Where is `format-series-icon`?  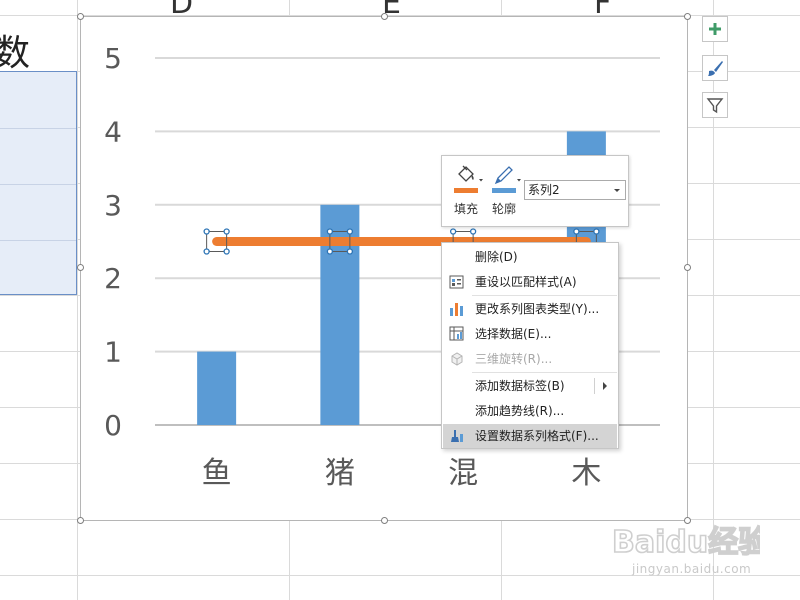 format-series-icon is located at coordinates (457, 436).